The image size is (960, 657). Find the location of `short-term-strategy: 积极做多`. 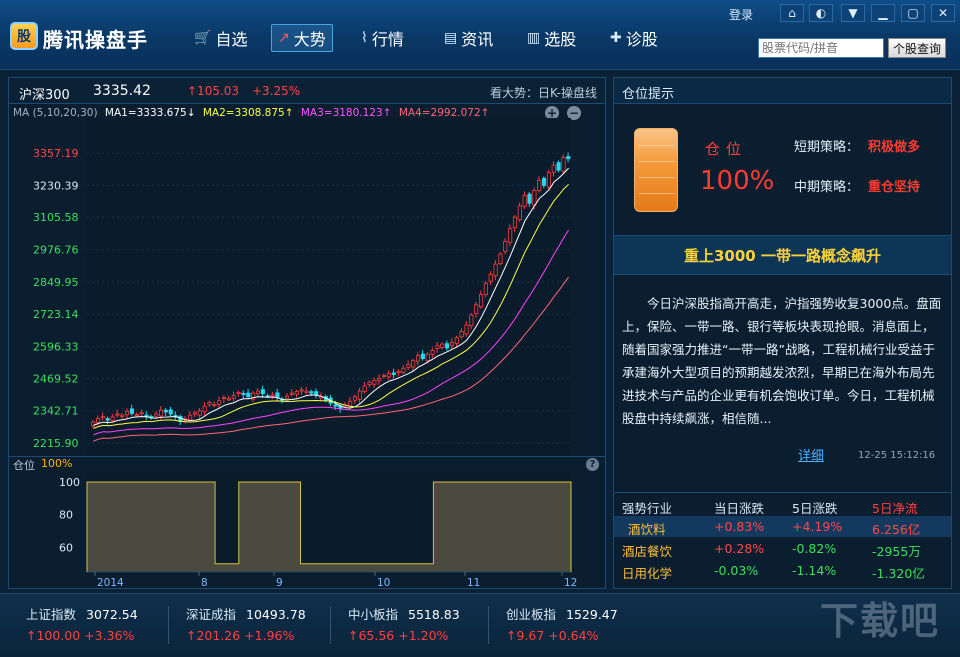

short-term-strategy: 积极做多 is located at coordinates (894, 147).